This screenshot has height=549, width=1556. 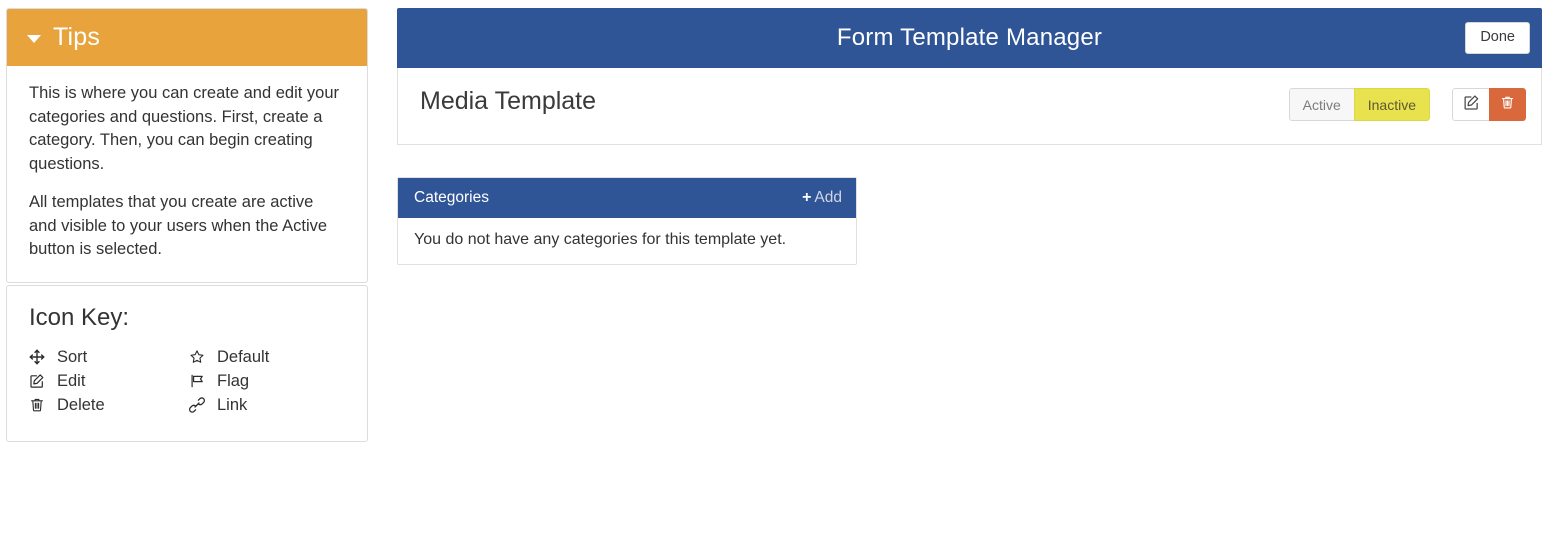 What do you see at coordinates (807, 197) in the screenshot?
I see `plus-icon: +` at bounding box center [807, 197].